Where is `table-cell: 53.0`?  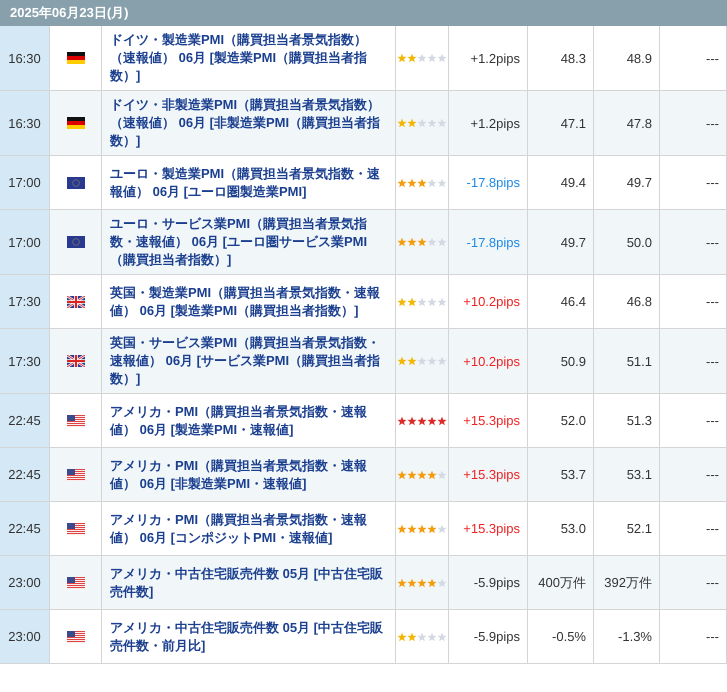 table-cell: 53.0 is located at coordinates (561, 528).